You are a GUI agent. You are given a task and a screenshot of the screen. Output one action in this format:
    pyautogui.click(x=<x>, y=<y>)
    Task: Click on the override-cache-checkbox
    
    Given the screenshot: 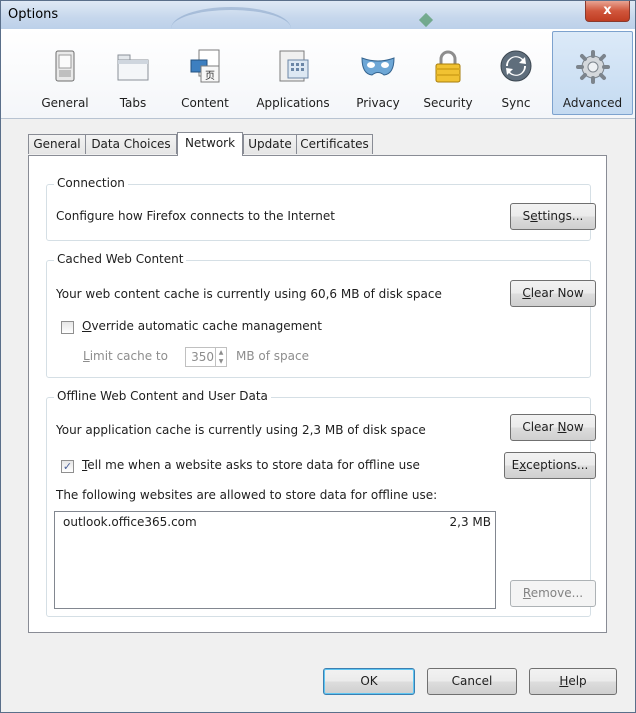 What is the action you would take?
    pyautogui.click(x=67, y=327)
    